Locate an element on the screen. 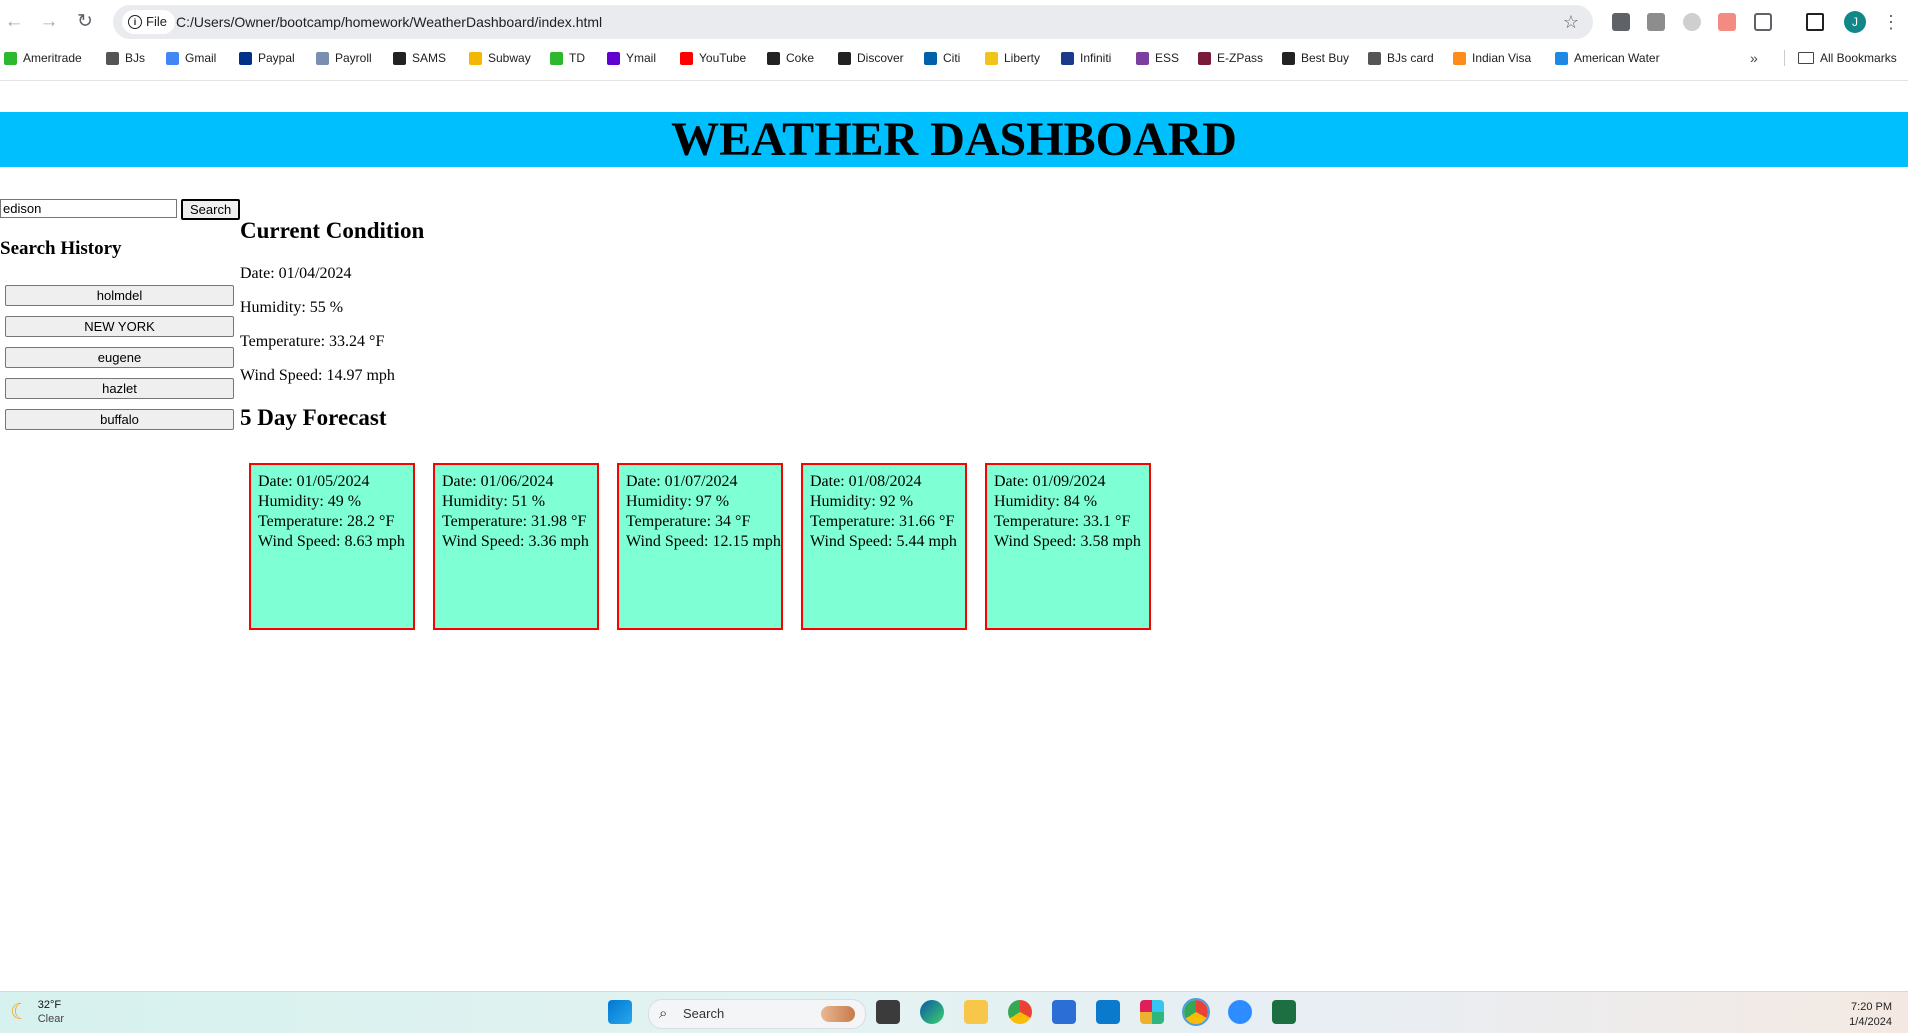  current-humidity: Humidity: 55 % is located at coordinates (292, 307).